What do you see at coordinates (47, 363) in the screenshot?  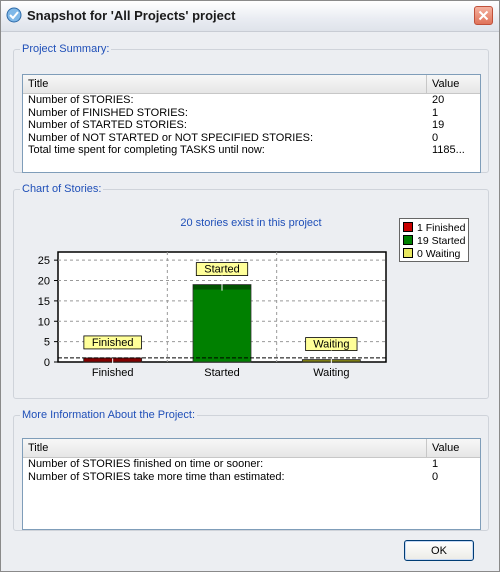 I see `y-tick-label: 0` at bounding box center [47, 363].